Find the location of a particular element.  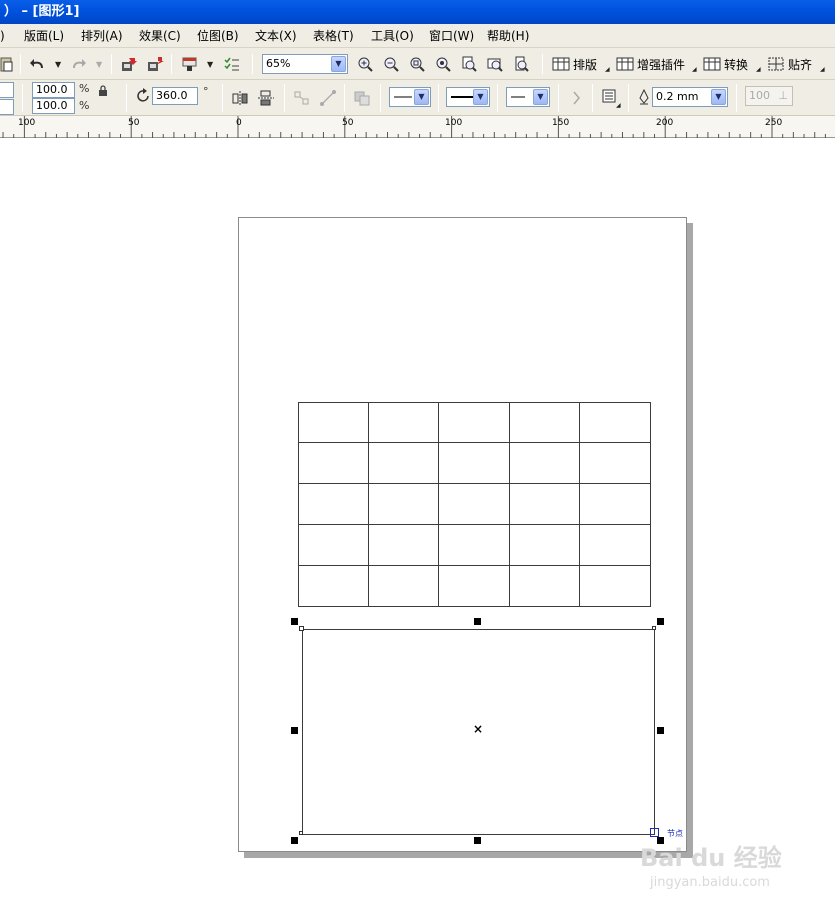

outline-pen-icon is located at coordinates (644, 97).